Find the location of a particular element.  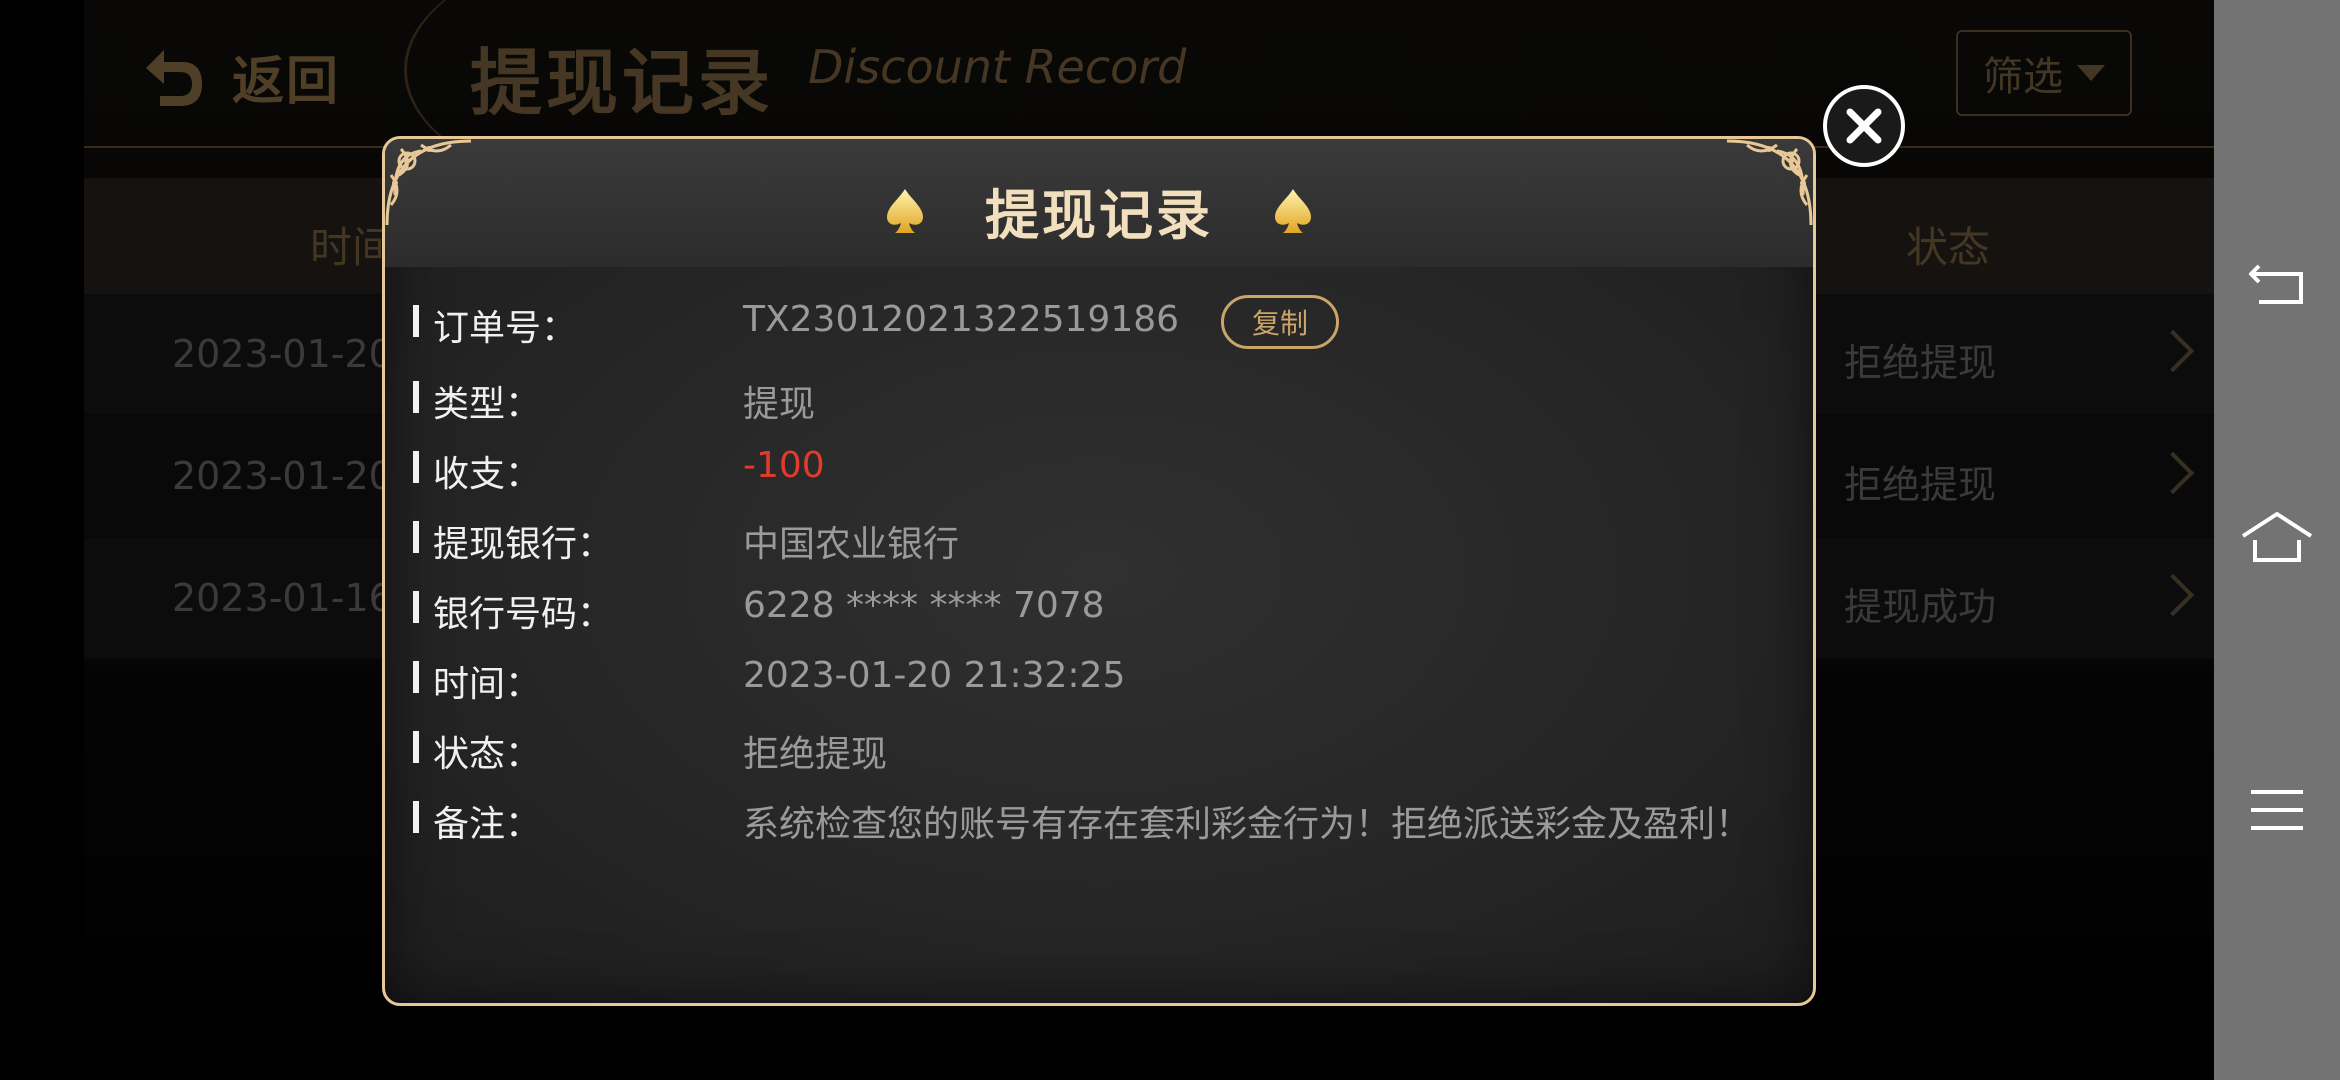

field-remark: 备注： 系统检查您的账号有存在套利彩金行为！拒绝派送彩金及盈利！ is located at coordinates (1098, 819).